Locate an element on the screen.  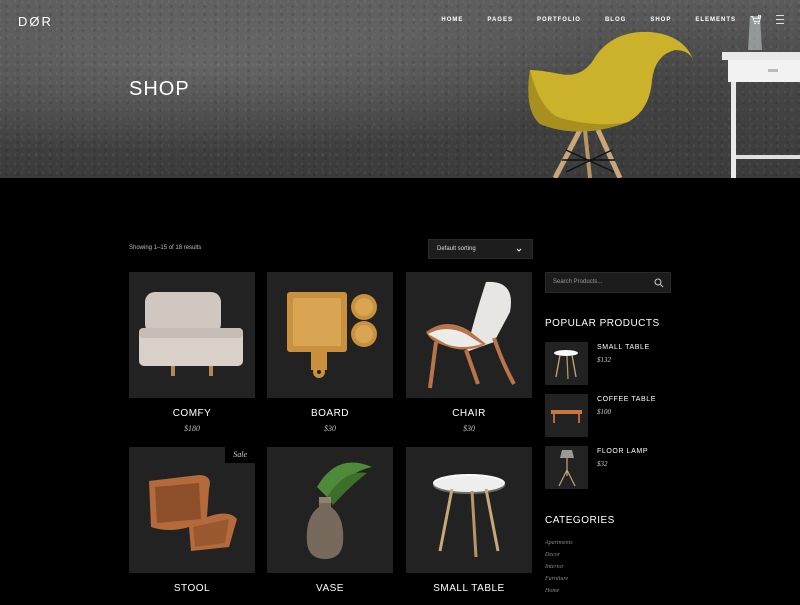
armchair-image is located at coordinates (191, 334).